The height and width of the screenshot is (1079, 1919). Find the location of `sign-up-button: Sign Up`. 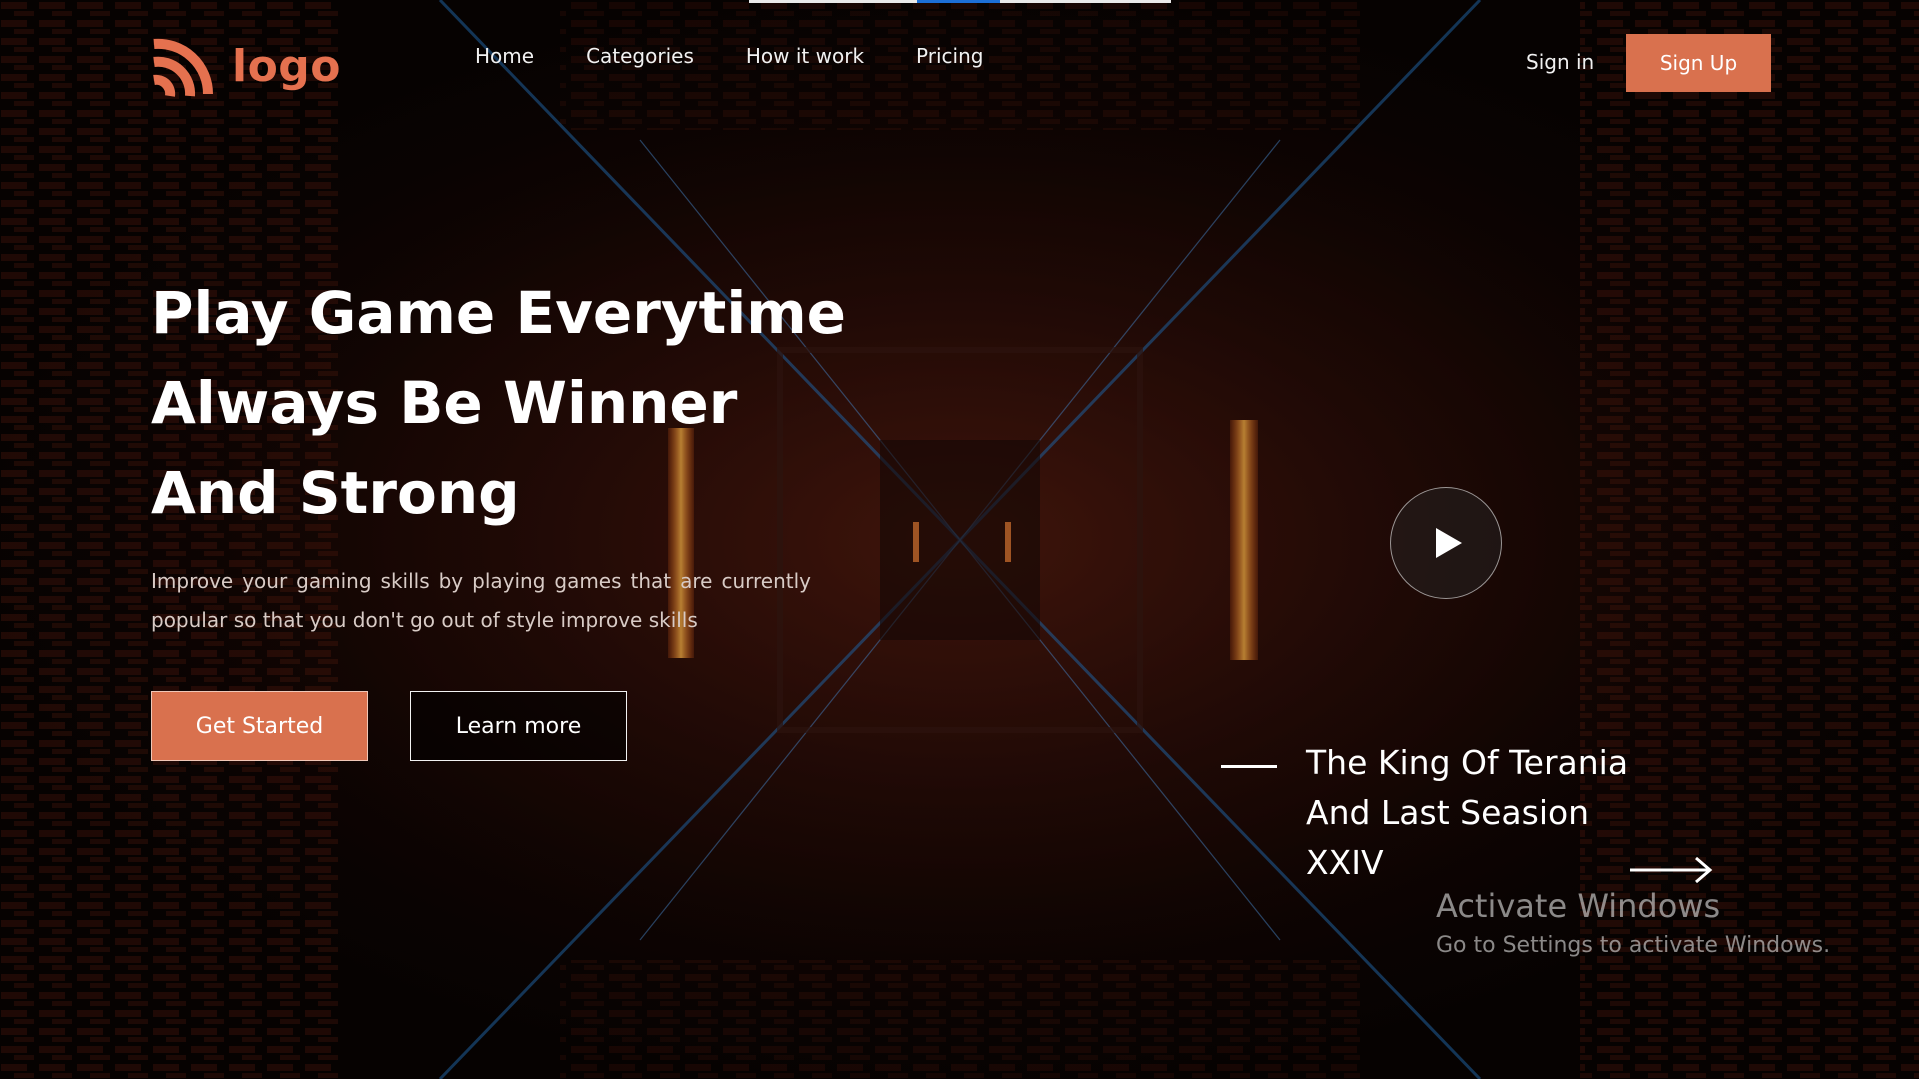

sign-up-button: Sign Up is located at coordinates (1698, 63).